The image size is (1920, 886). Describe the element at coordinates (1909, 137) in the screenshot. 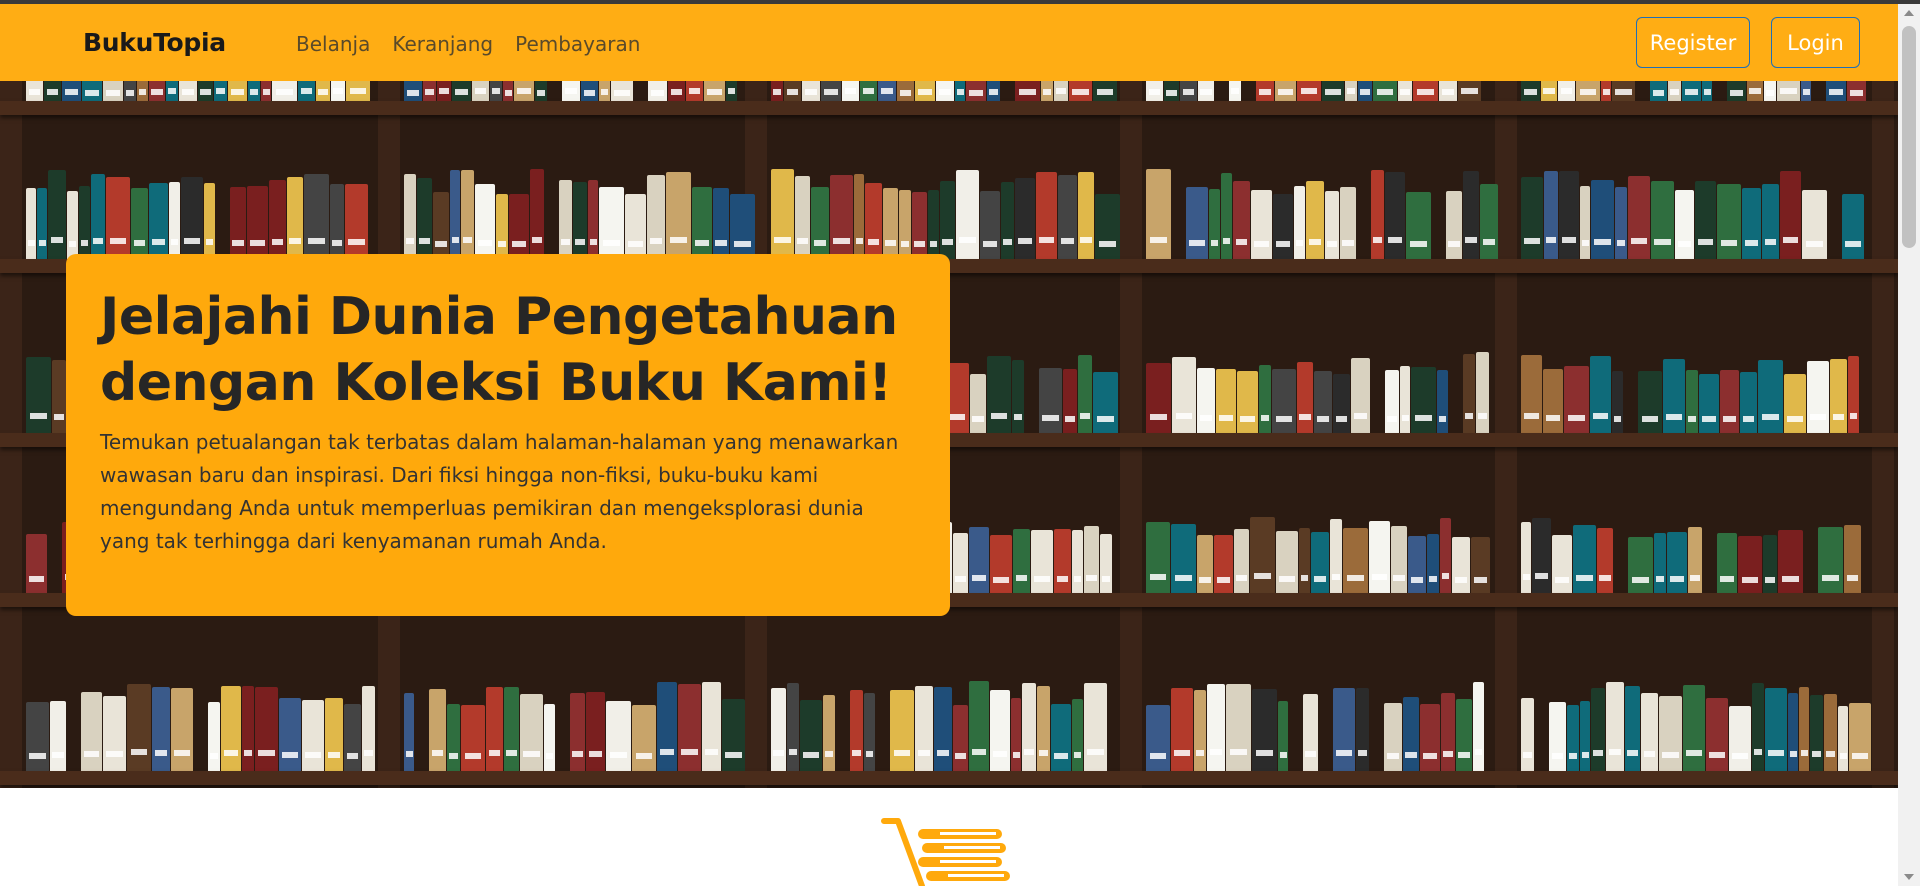

I see `scrollbar-thumb` at that location.